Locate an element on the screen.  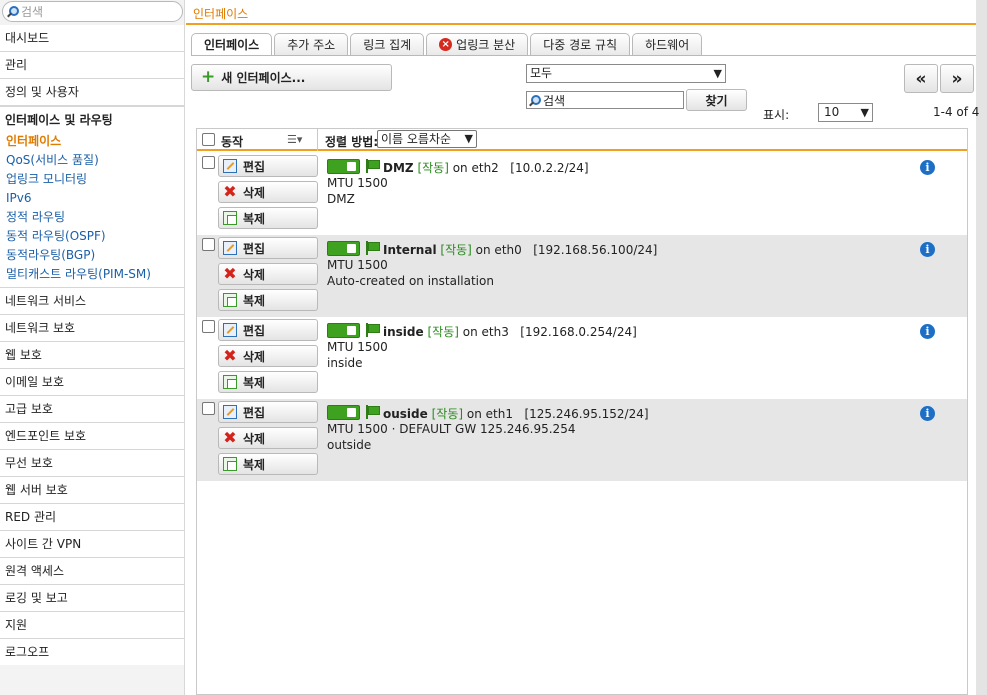
sidebar-item: 네트워크 서비스 is located at coordinates (92, 301).